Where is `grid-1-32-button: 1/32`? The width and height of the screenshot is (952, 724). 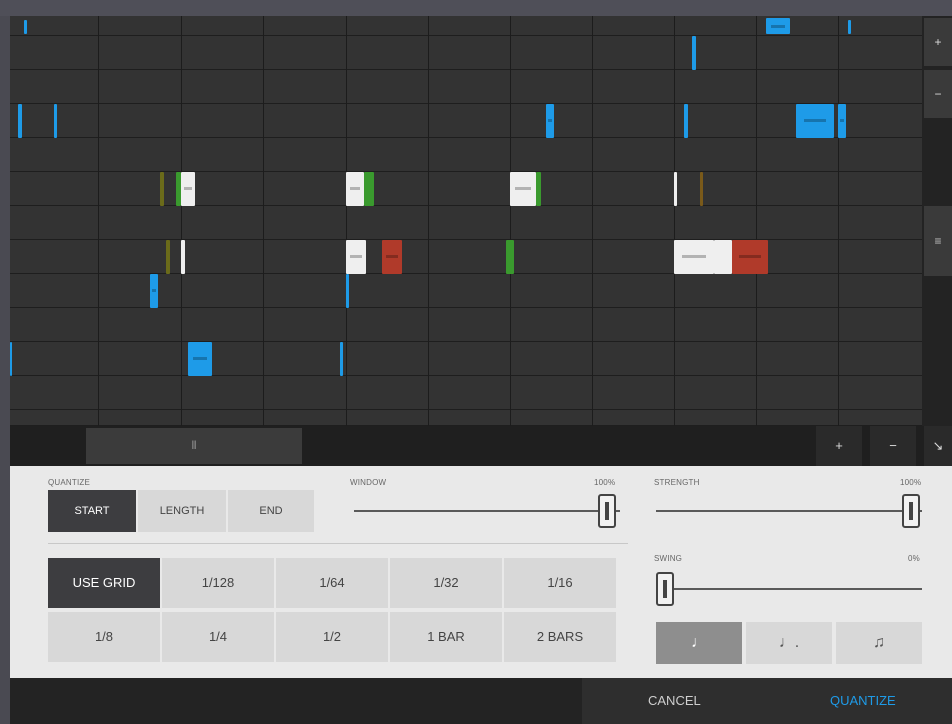 grid-1-32-button: 1/32 is located at coordinates (446, 583).